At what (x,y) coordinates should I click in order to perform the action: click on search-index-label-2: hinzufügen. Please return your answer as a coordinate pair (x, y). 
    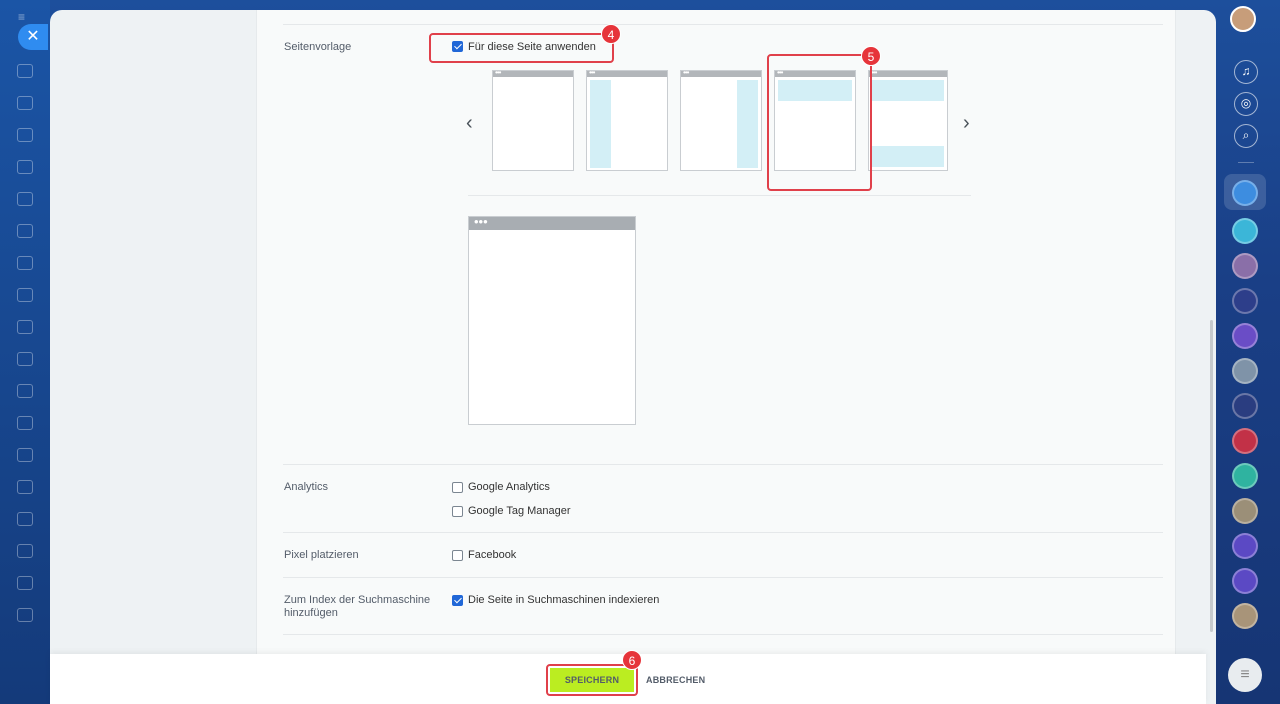
    Looking at the image, I should click on (311, 613).